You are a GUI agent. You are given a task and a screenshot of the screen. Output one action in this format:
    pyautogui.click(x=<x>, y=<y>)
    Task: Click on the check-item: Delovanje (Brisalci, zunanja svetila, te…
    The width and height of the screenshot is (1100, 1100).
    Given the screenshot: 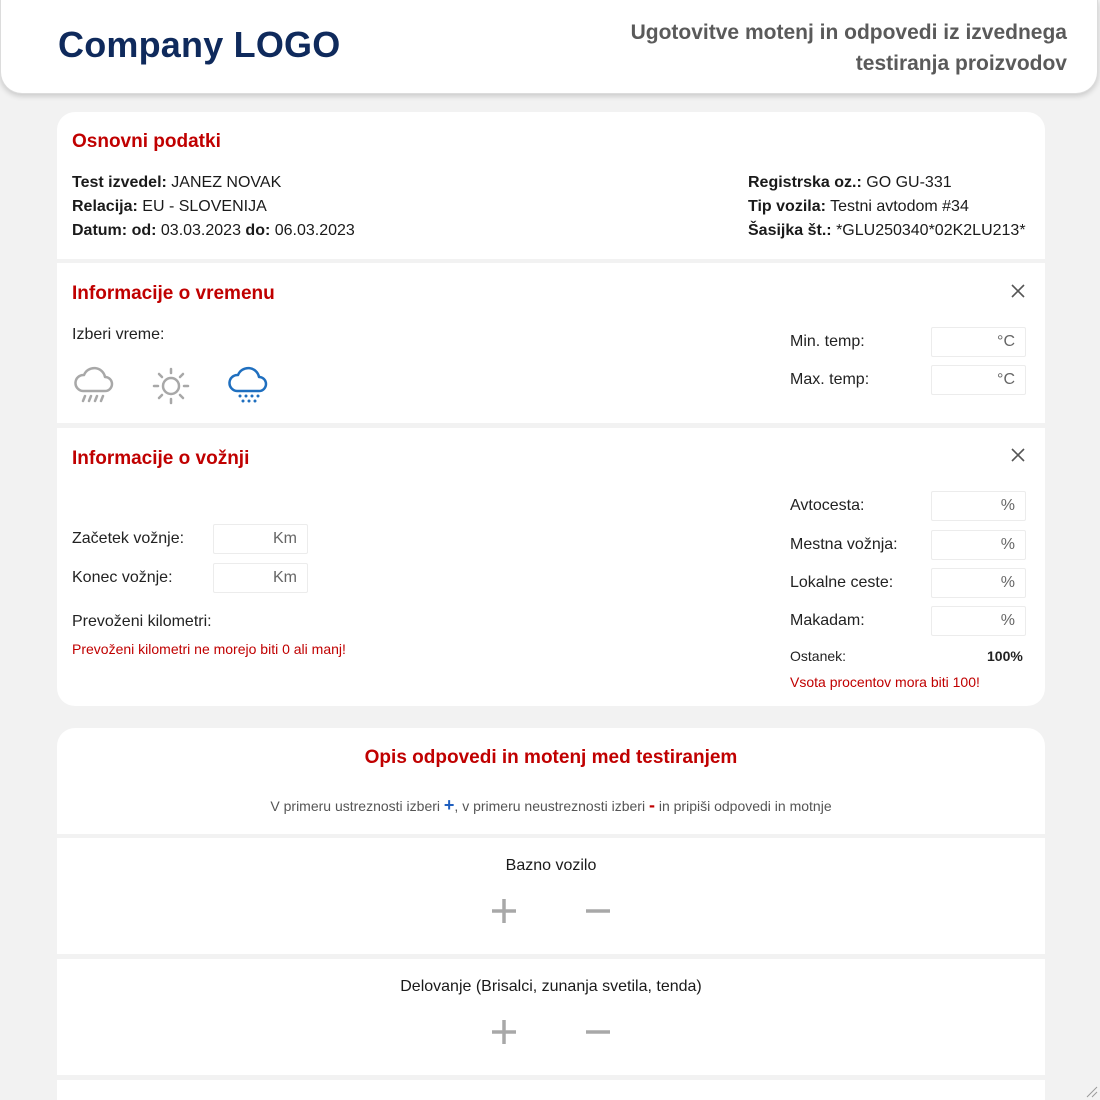 What is the action you would take?
    pyautogui.click(x=551, y=1017)
    